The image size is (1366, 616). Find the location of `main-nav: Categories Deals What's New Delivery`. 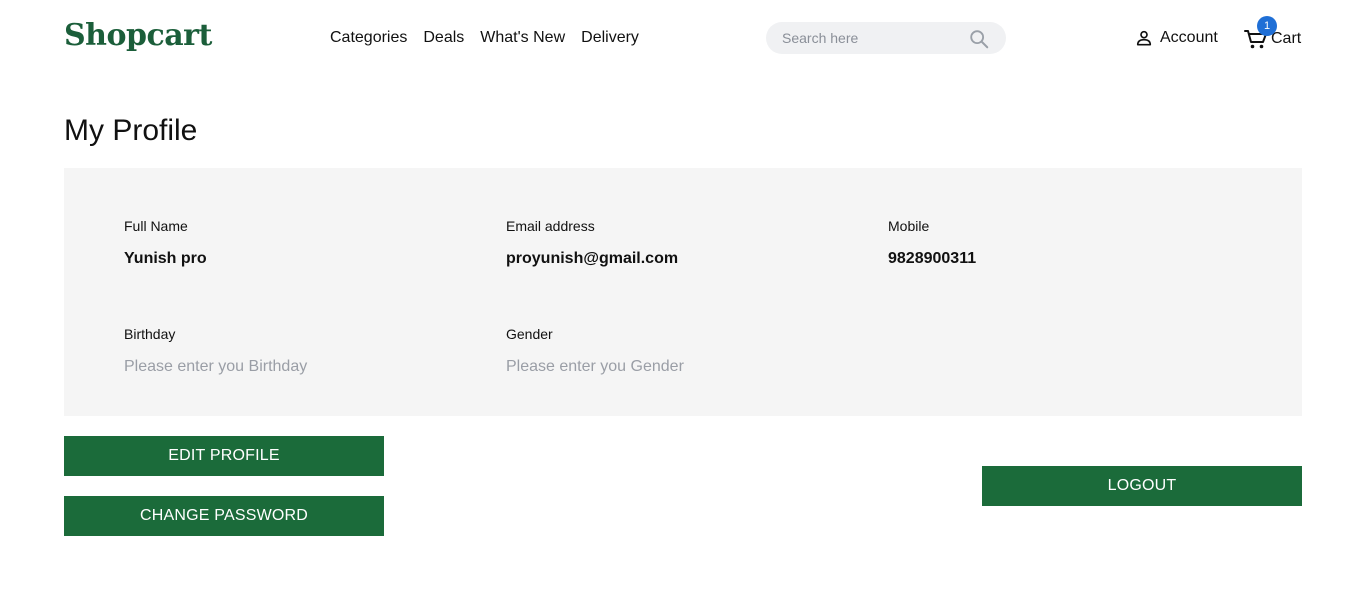

main-nav: Categories Deals What's New Delivery is located at coordinates (484, 38).